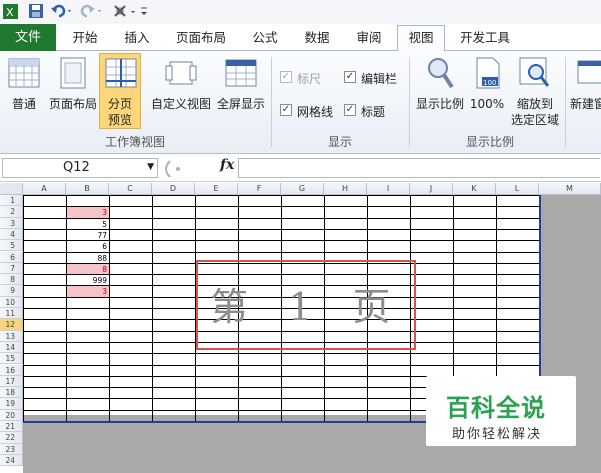  Describe the element at coordinates (11, 223) in the screenshot. I see `row-header: 3` at that location.